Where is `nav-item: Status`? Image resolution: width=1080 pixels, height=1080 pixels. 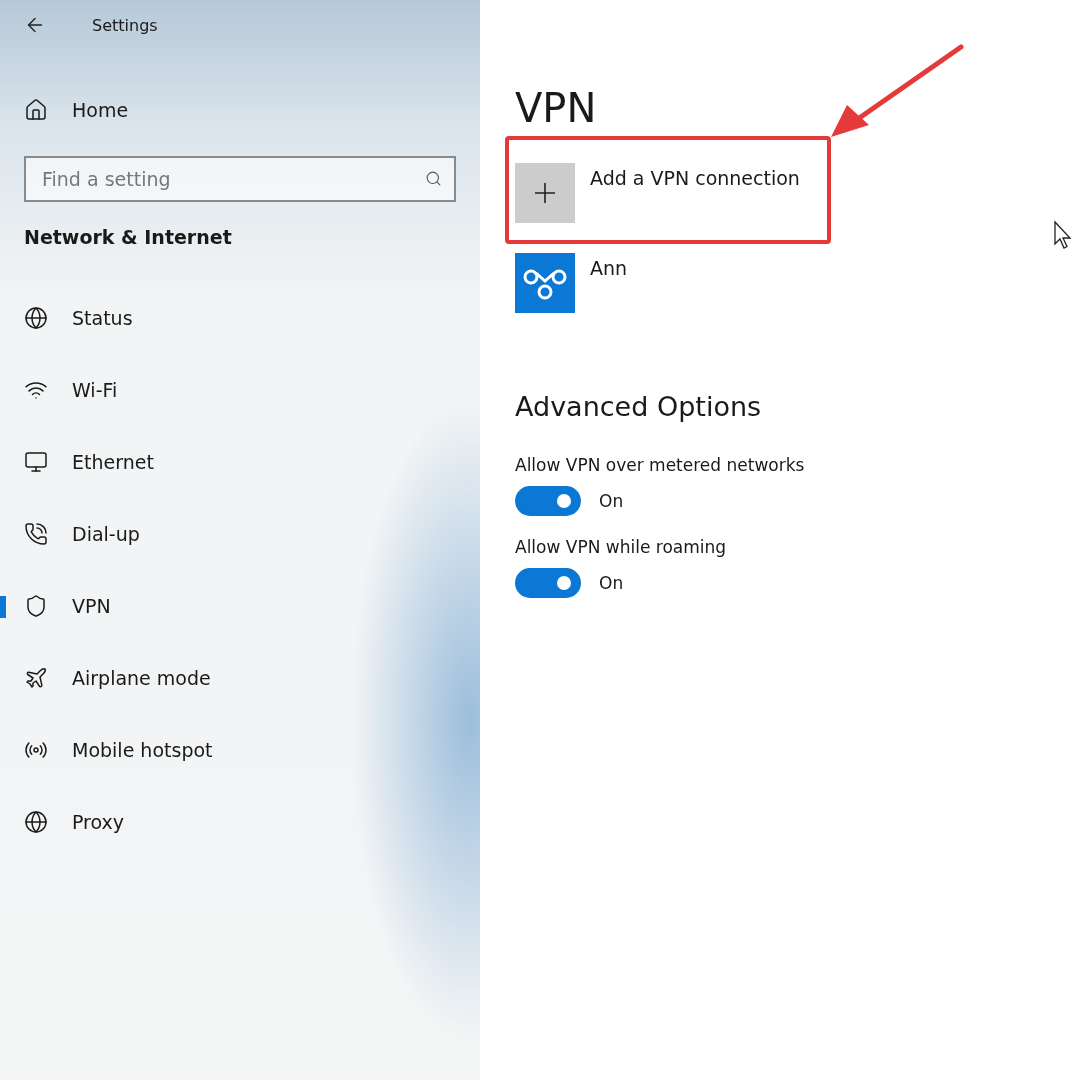
nav-item: Status is located at coordinates (240, 318).